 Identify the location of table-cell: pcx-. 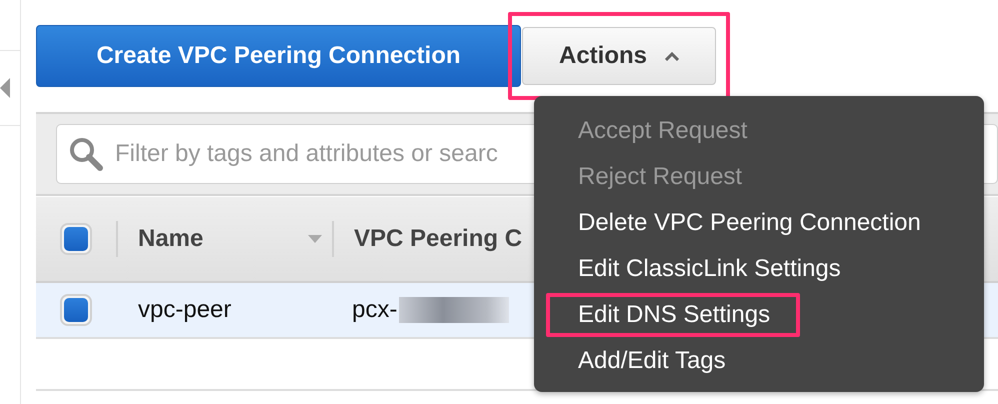
(375, 310).